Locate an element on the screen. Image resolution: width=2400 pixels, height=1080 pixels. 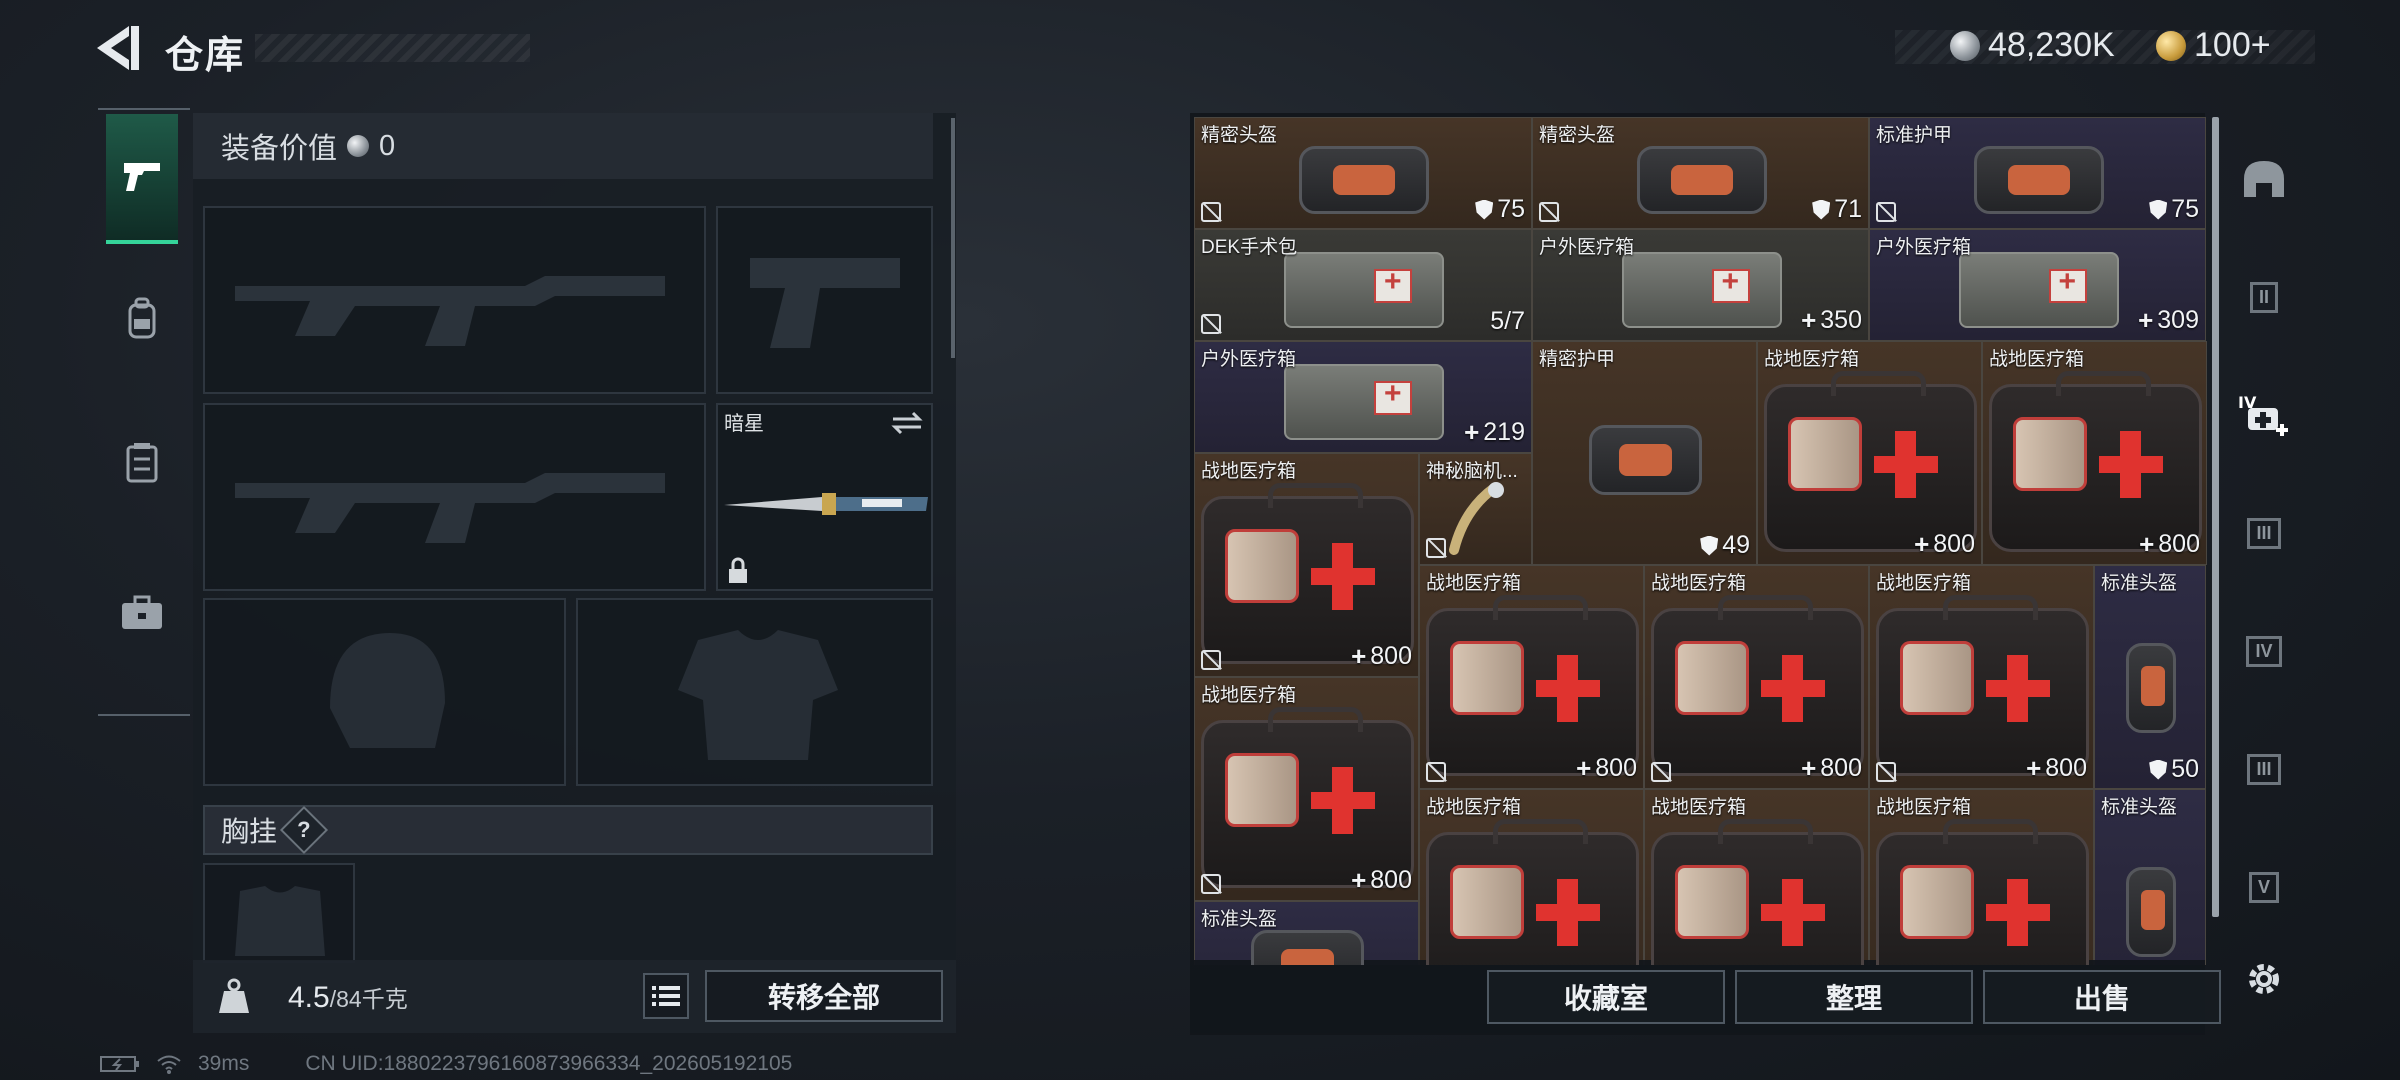
item-value-text: 5/7 is located at coordinates (1507, 321).